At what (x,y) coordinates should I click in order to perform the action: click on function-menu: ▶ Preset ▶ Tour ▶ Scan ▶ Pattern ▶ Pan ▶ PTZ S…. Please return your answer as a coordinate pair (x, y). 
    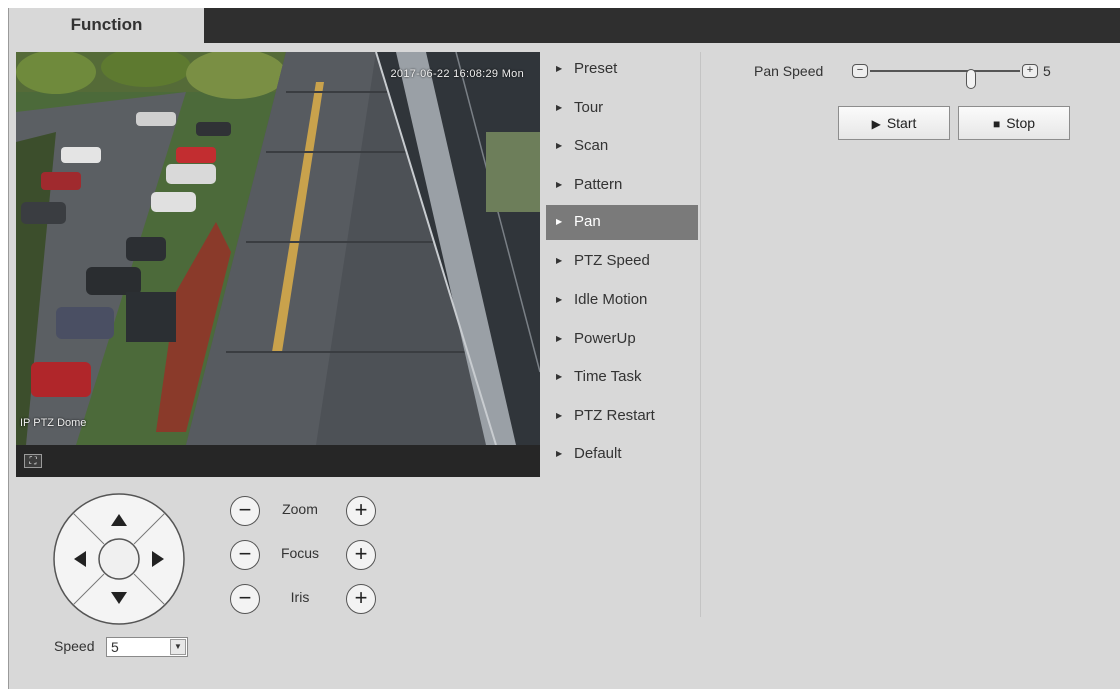
    Looking at the image, I should click on (622, 262).